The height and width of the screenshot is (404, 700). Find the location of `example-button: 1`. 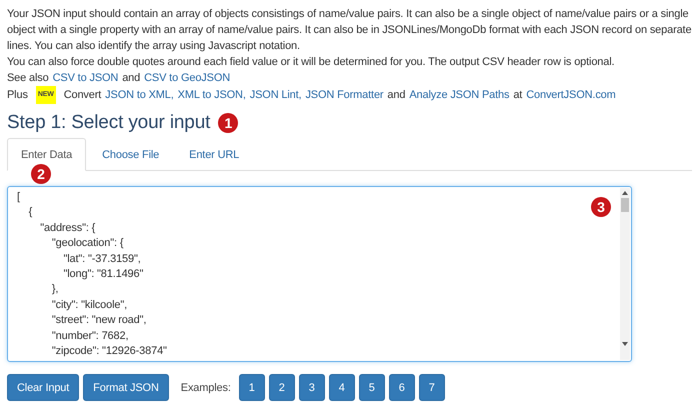

example-button: 1 is located at coordinates (251, 387).